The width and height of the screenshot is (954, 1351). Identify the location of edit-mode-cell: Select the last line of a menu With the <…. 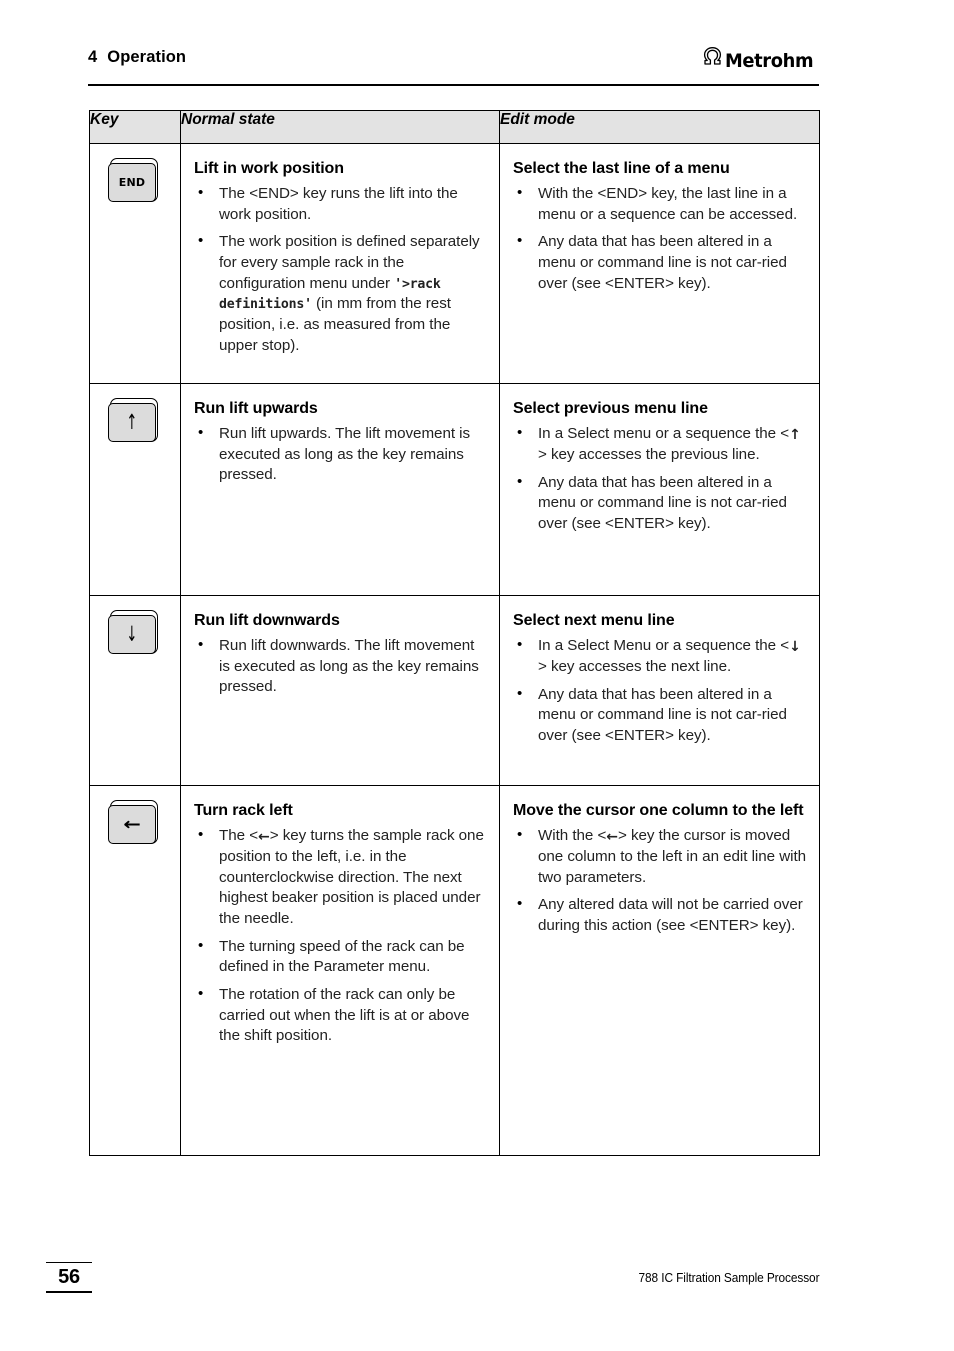
(659, 263).